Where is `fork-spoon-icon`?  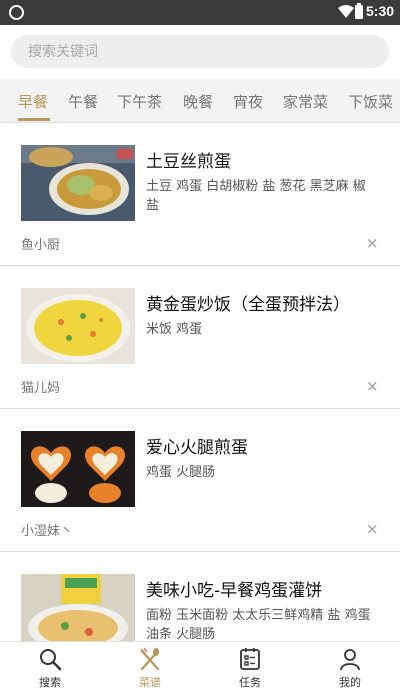 fork-spoon-icon is located at coordinates (150, 659).